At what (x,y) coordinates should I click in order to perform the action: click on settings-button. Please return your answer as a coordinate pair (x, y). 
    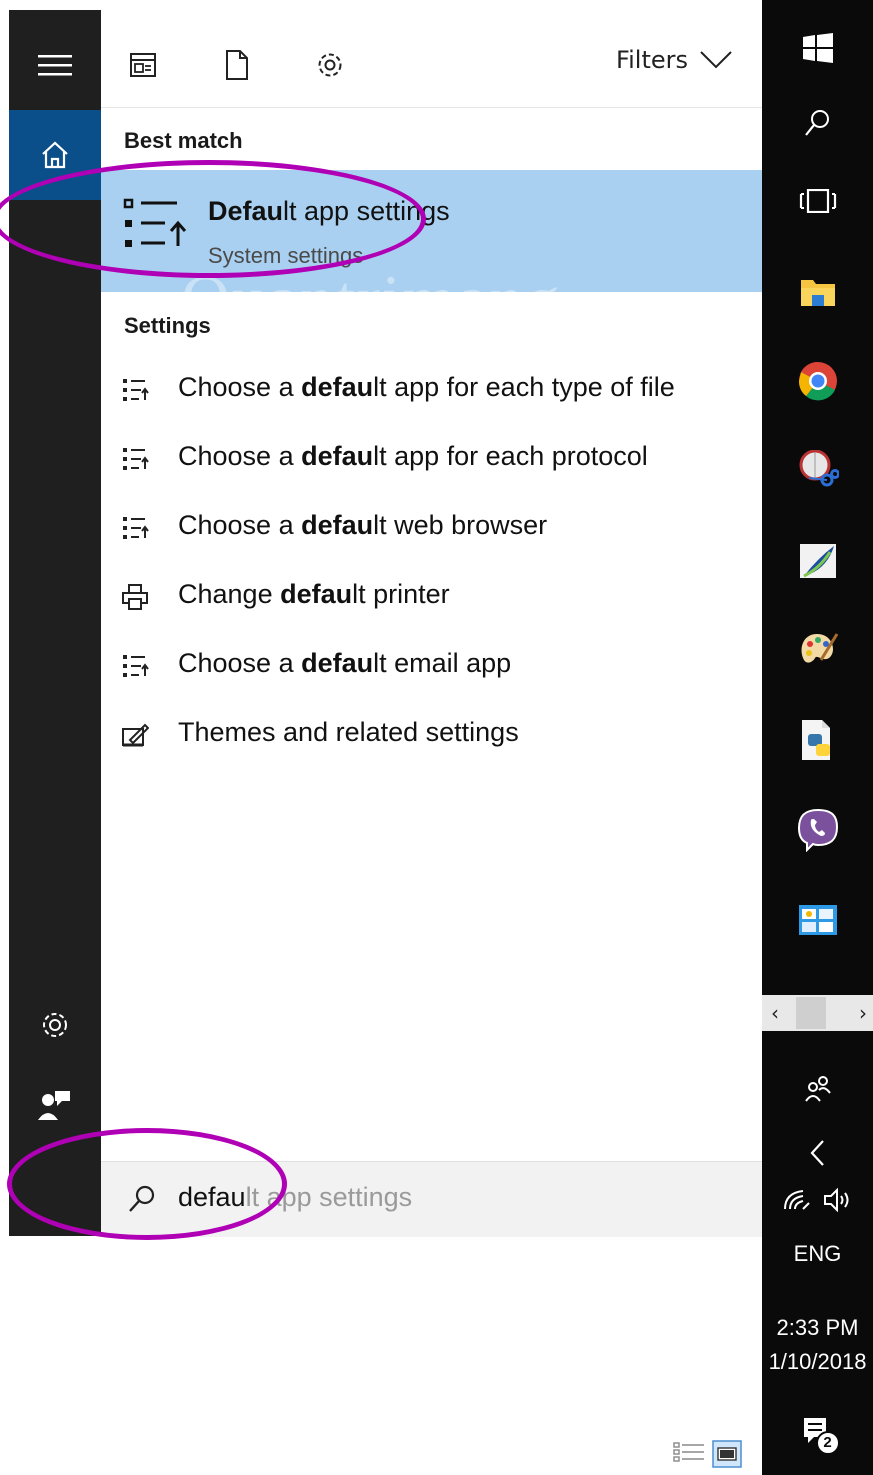
    Looking at the image, I should click on (55, 1025).